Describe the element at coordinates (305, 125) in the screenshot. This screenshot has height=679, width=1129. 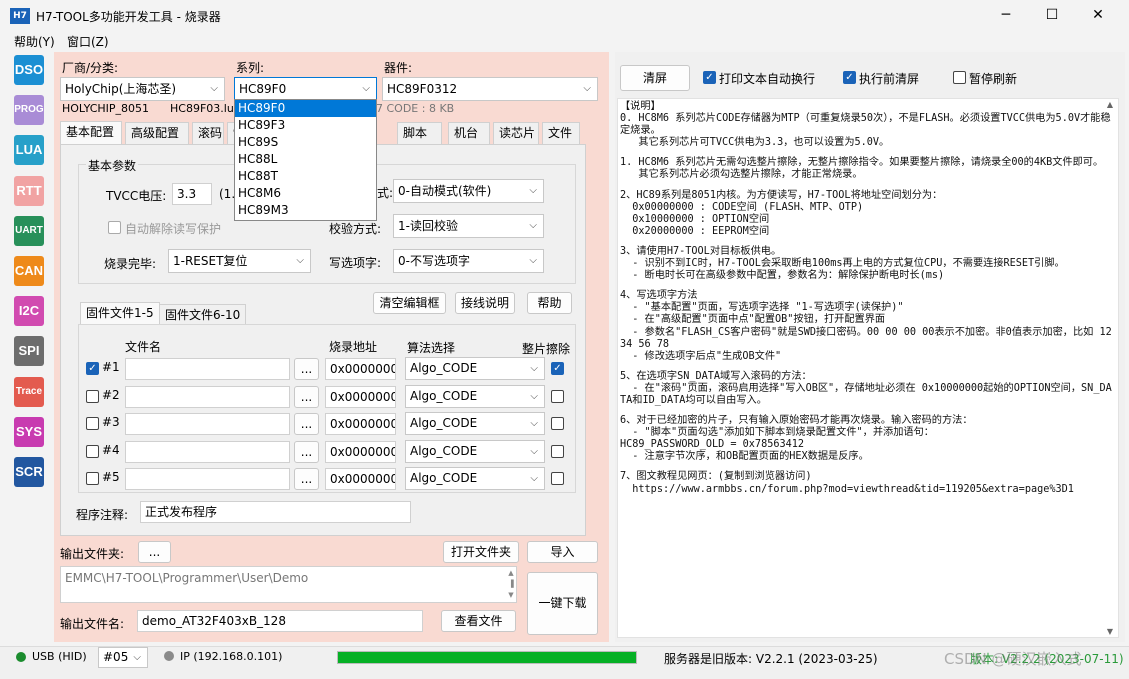
I see `series-option: HC89F3` at that location.